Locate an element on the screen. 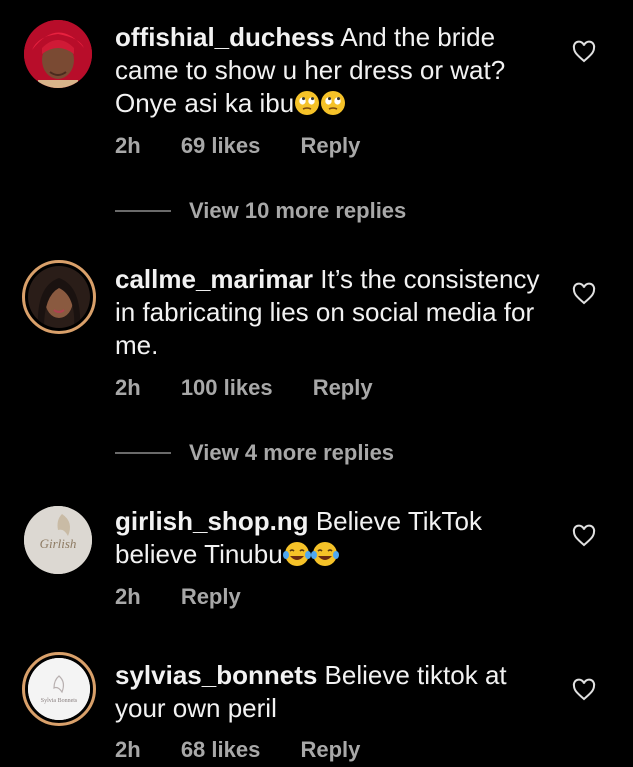 Image resolution: width=633 pixels, height=767 pixels. comment-meta: 2h 100 likes Reply is located at coordinates (261, 388).